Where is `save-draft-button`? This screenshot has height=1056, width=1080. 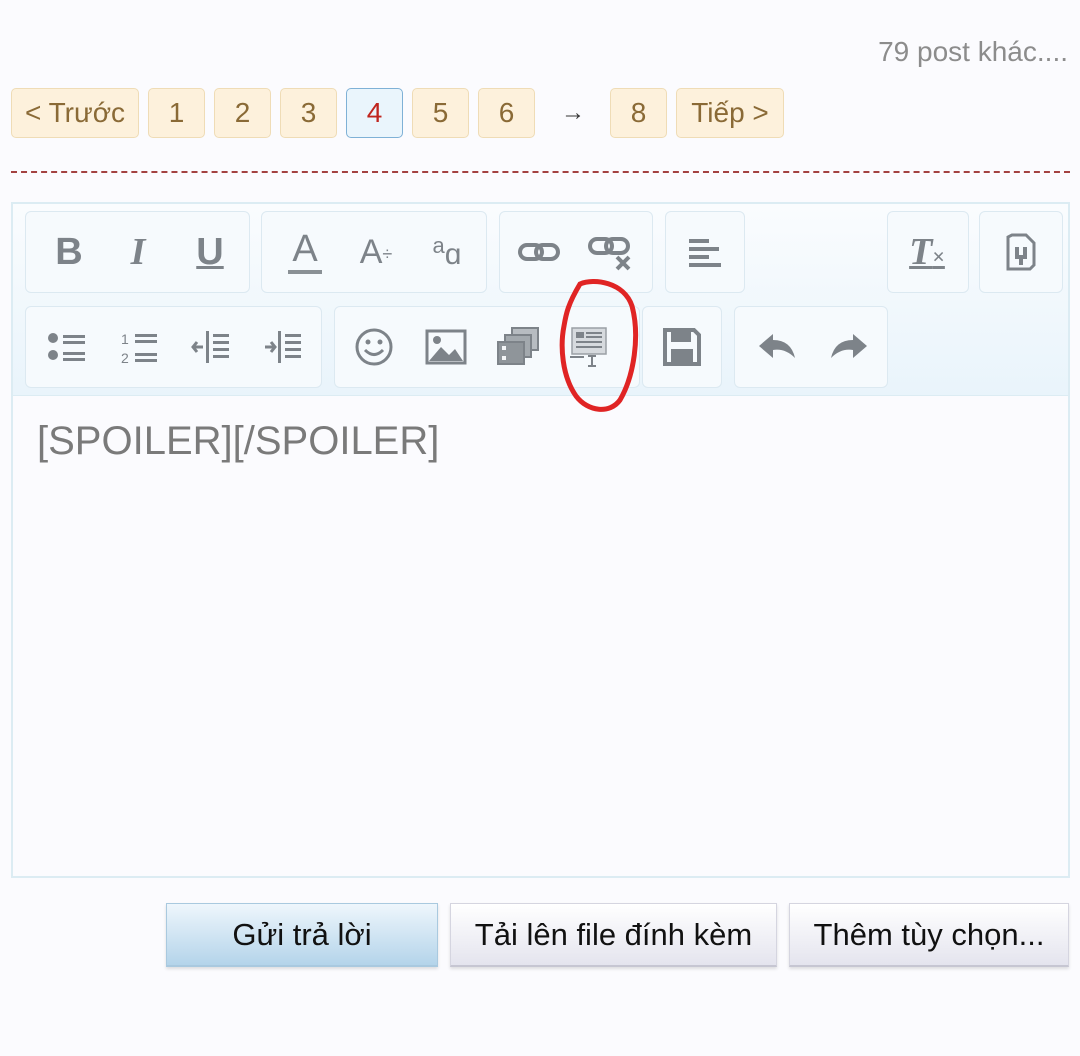
save-draft-button is located at coordinates (682, 347).